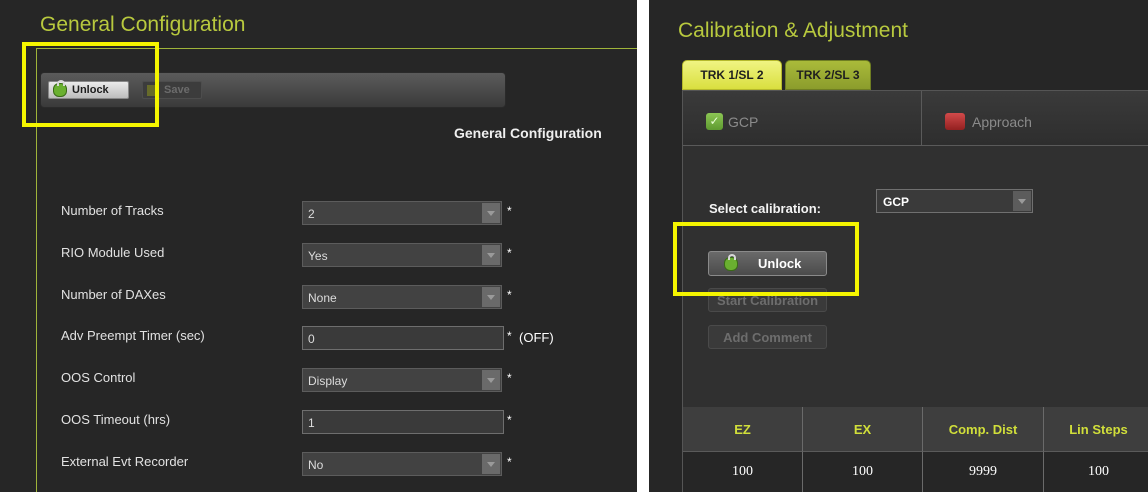  What do you see at coordinates (402, 213) in the screenshot?
I see `number-of-tracks-select: 2` at bounding box center [402, 213].